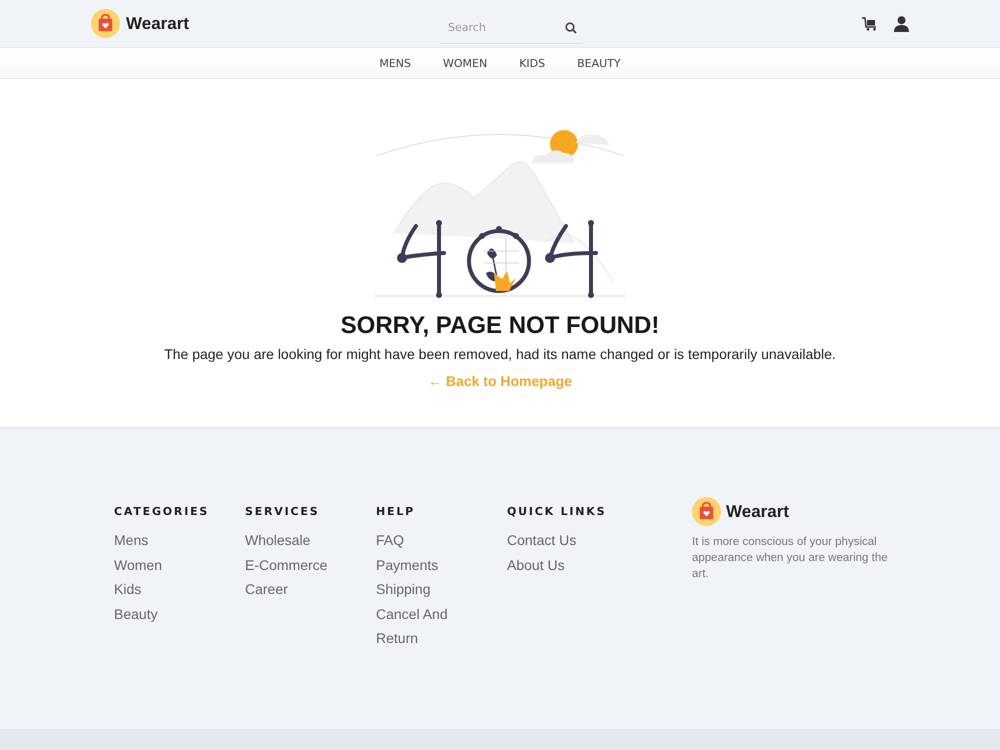 Image resolution: width=1000 pixels, height=750 pixels. Describe the element at coordinates (532, 63) in the screenshot. I see `nav-link: KIDS` at that location.